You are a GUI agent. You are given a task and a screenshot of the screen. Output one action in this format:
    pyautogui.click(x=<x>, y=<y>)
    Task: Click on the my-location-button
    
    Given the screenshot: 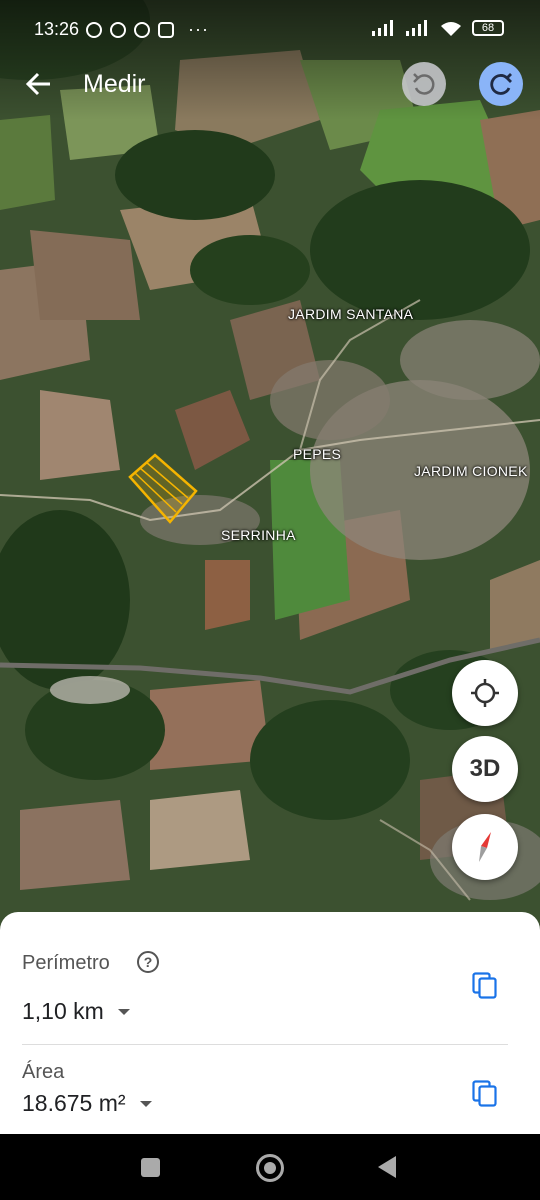 What is the action you would take?
    pyautogui.click(x=485, y=693)
    